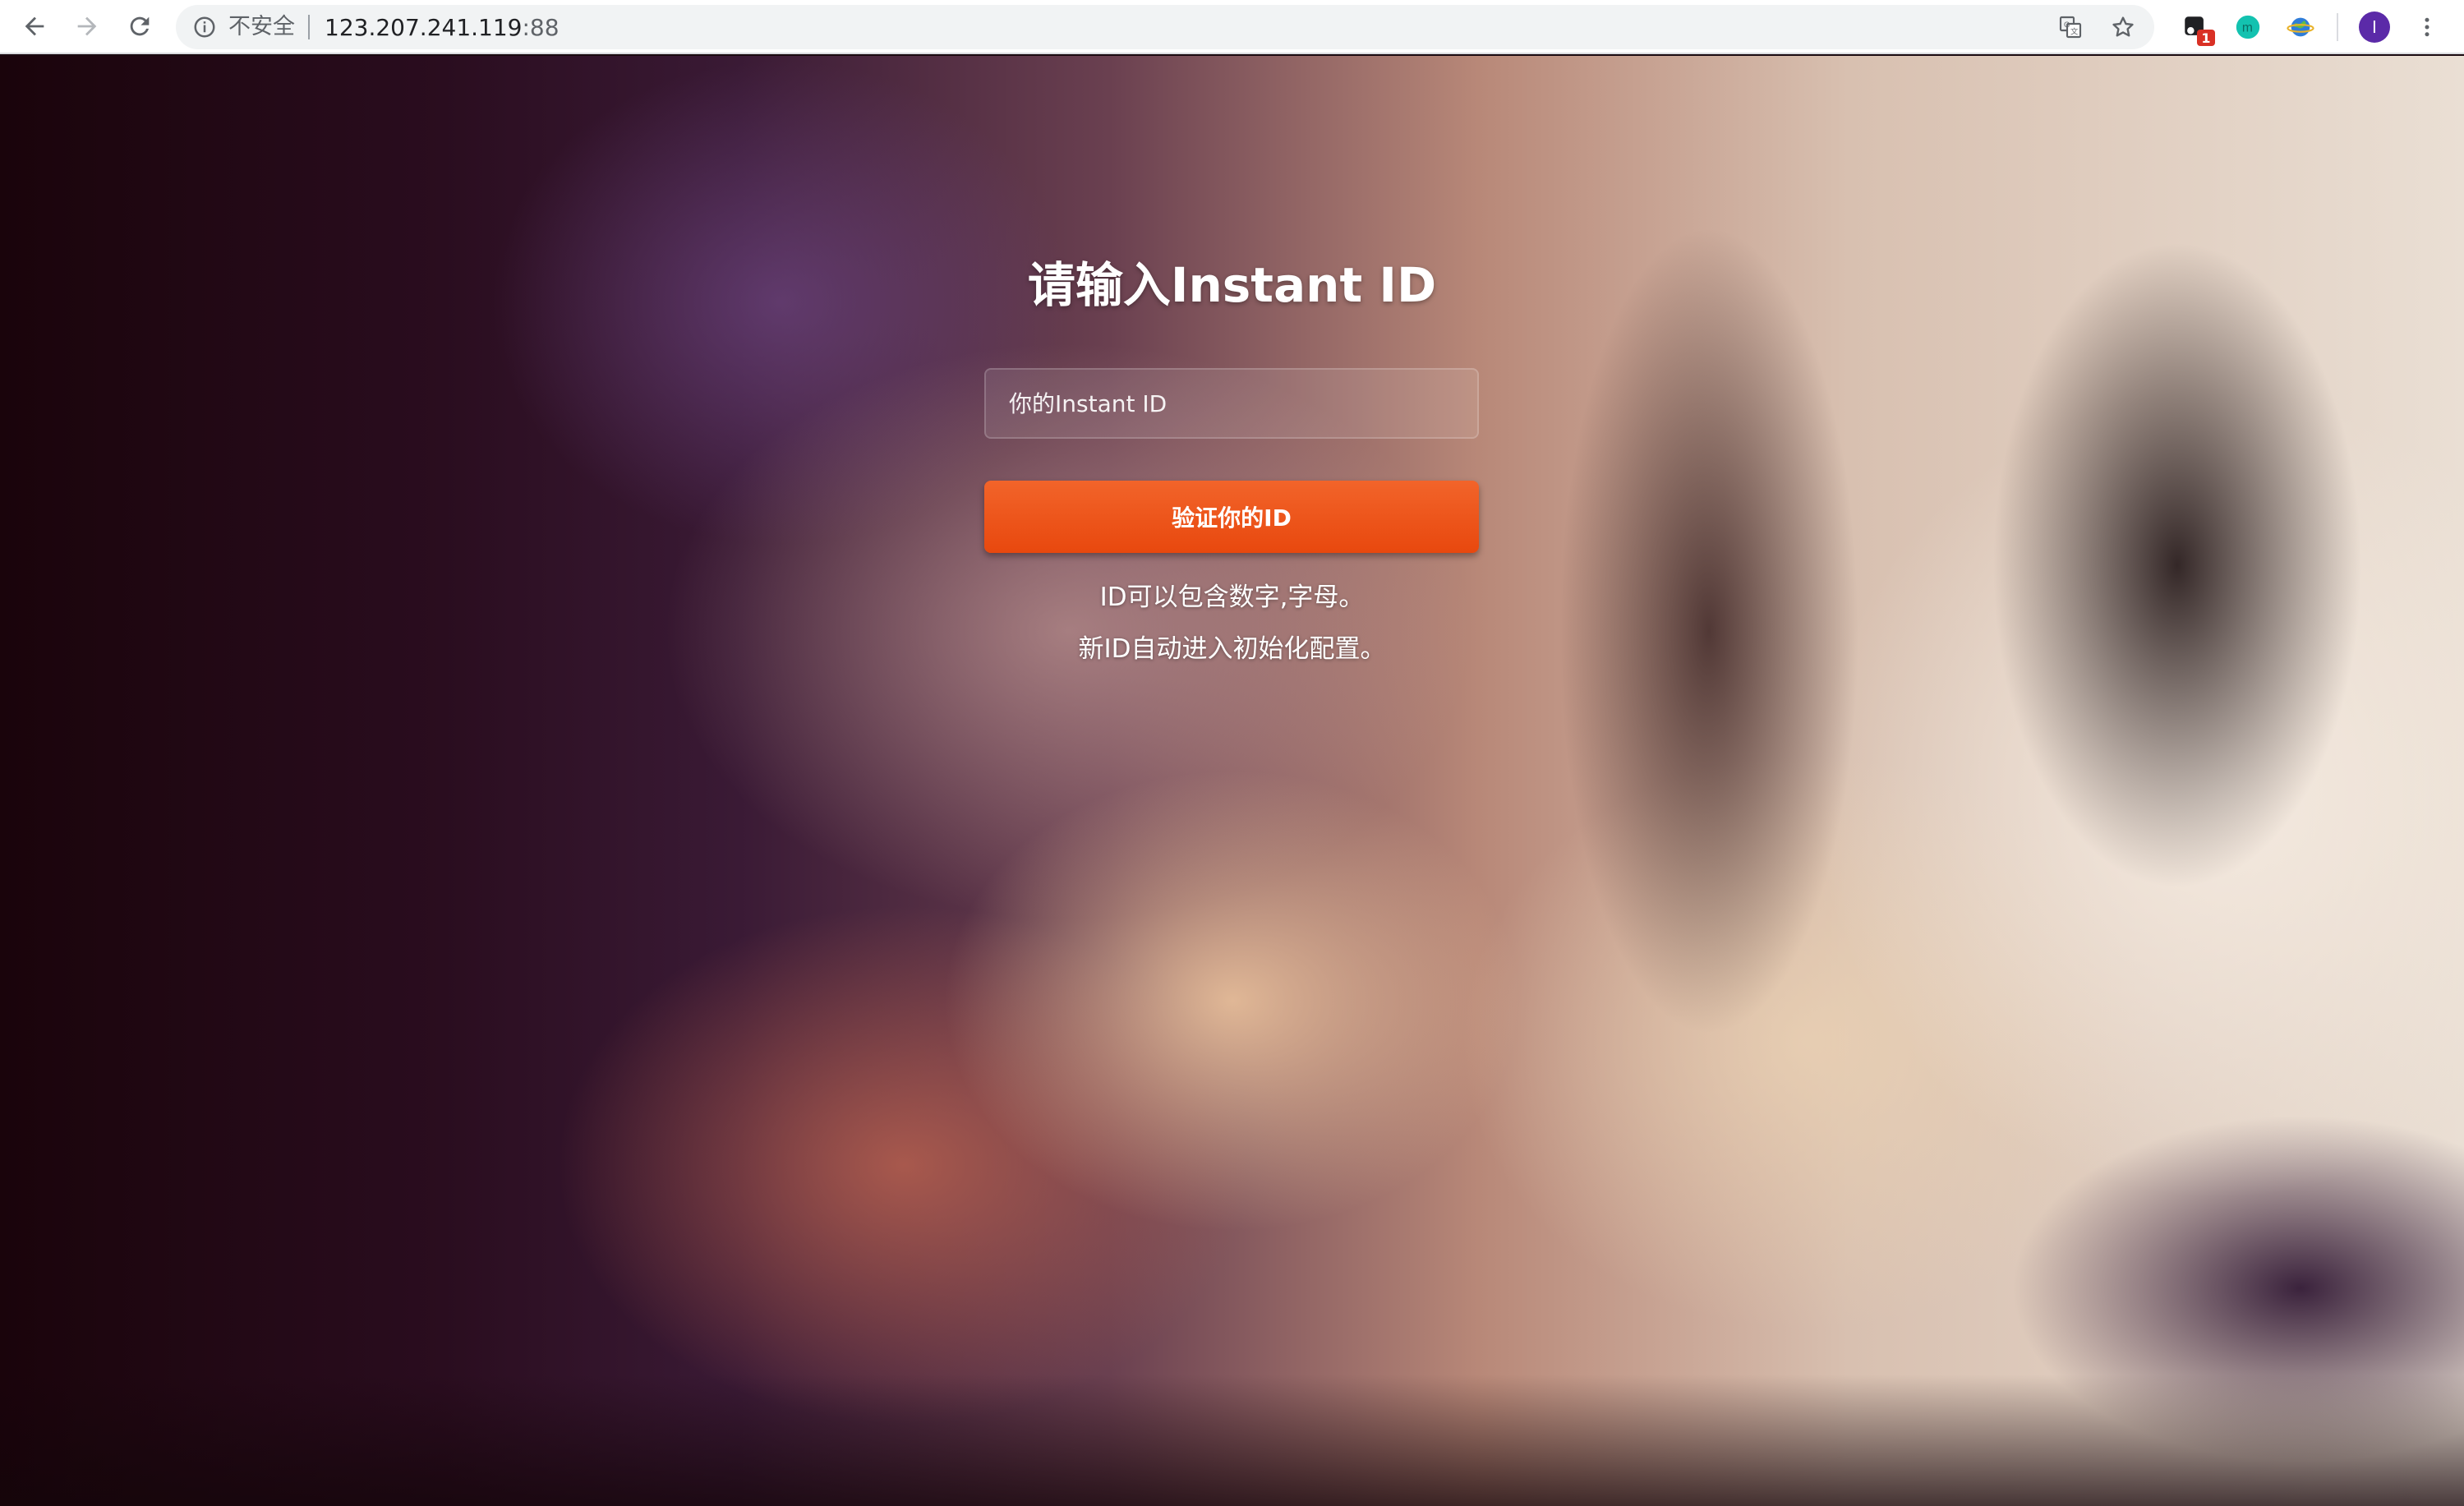  I want to click on extensions-area: 1 m I, so click(2311, 27).